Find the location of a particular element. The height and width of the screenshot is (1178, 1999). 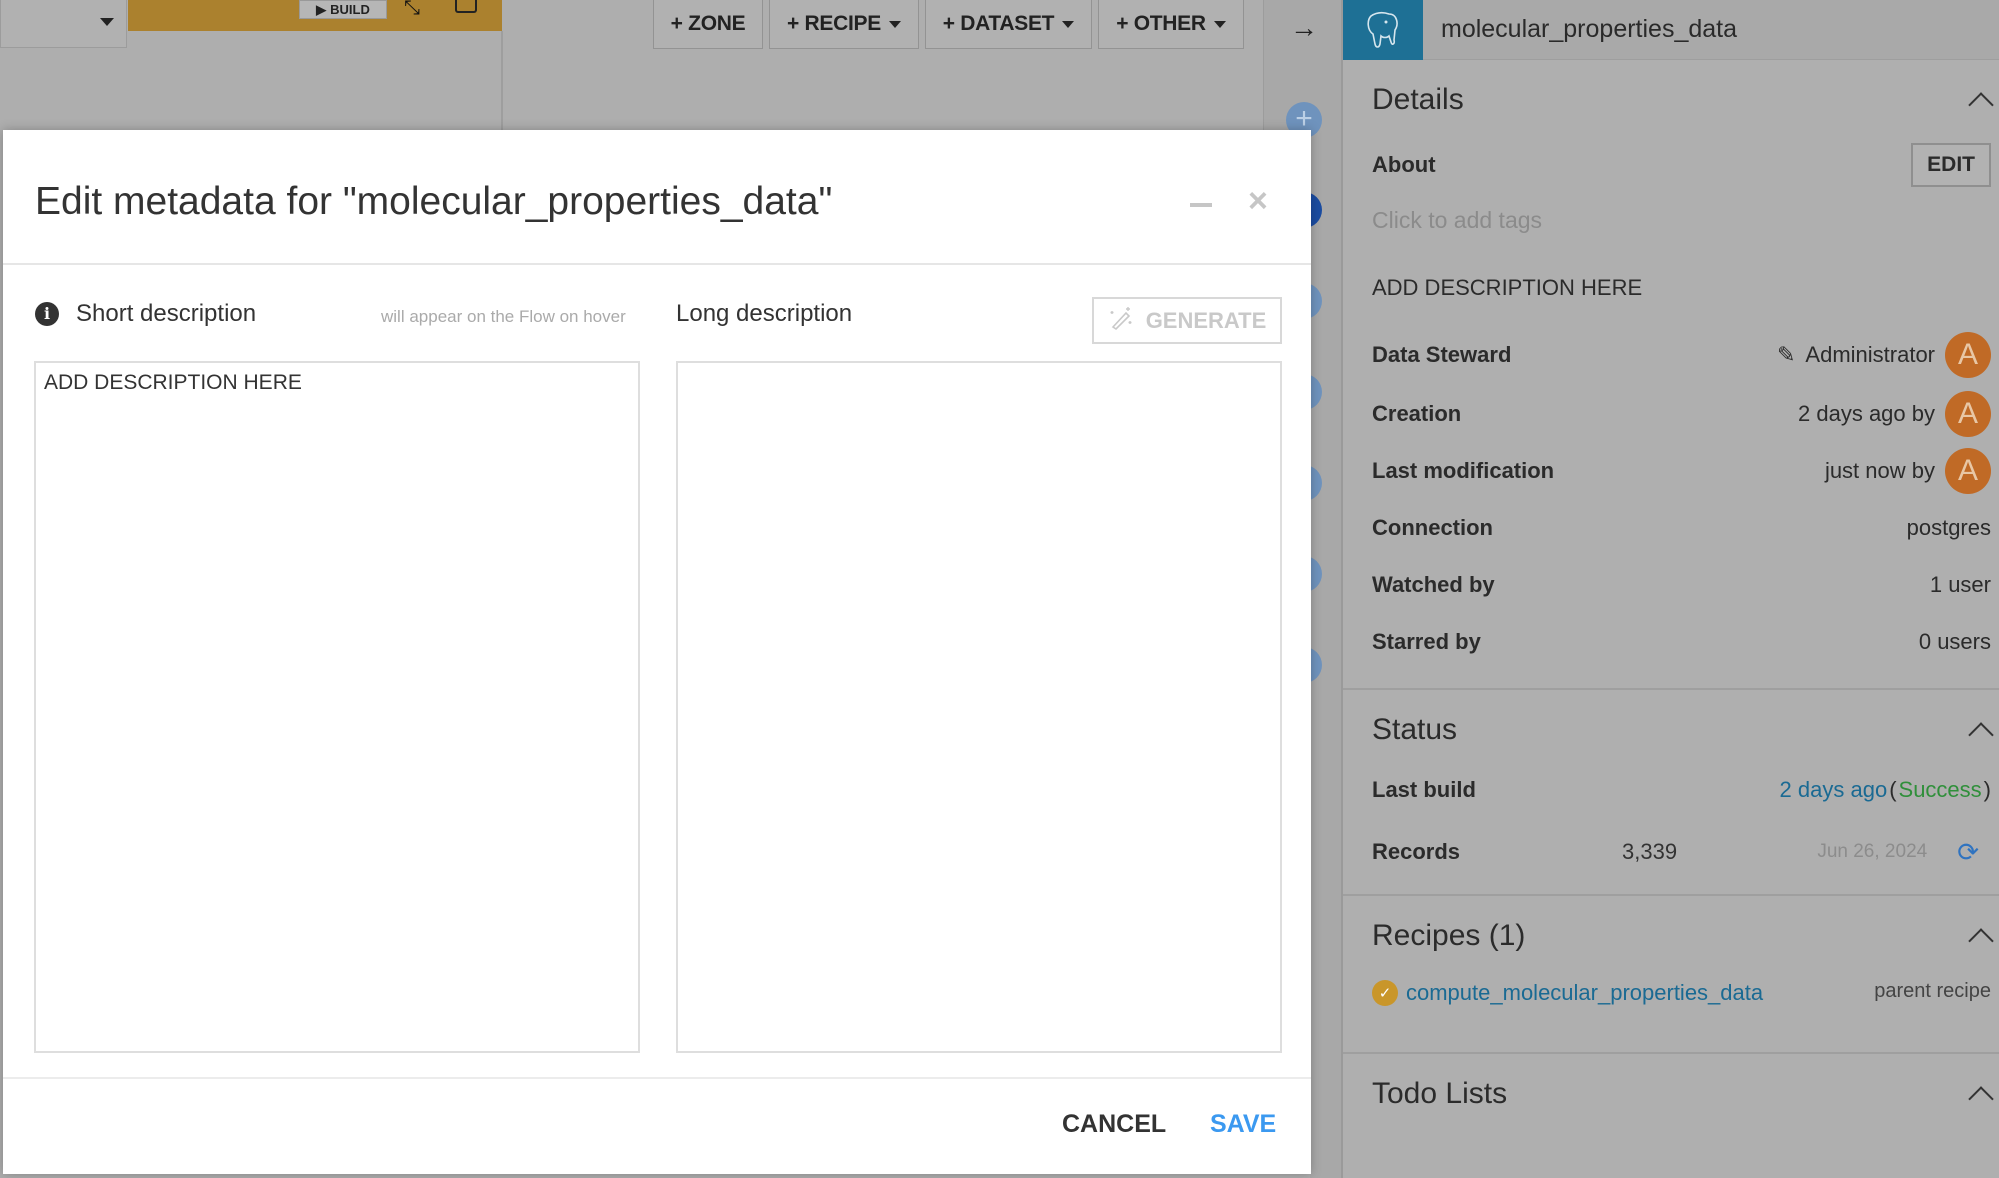

last-build-label: Last build is located at coordinates (1424, 789).